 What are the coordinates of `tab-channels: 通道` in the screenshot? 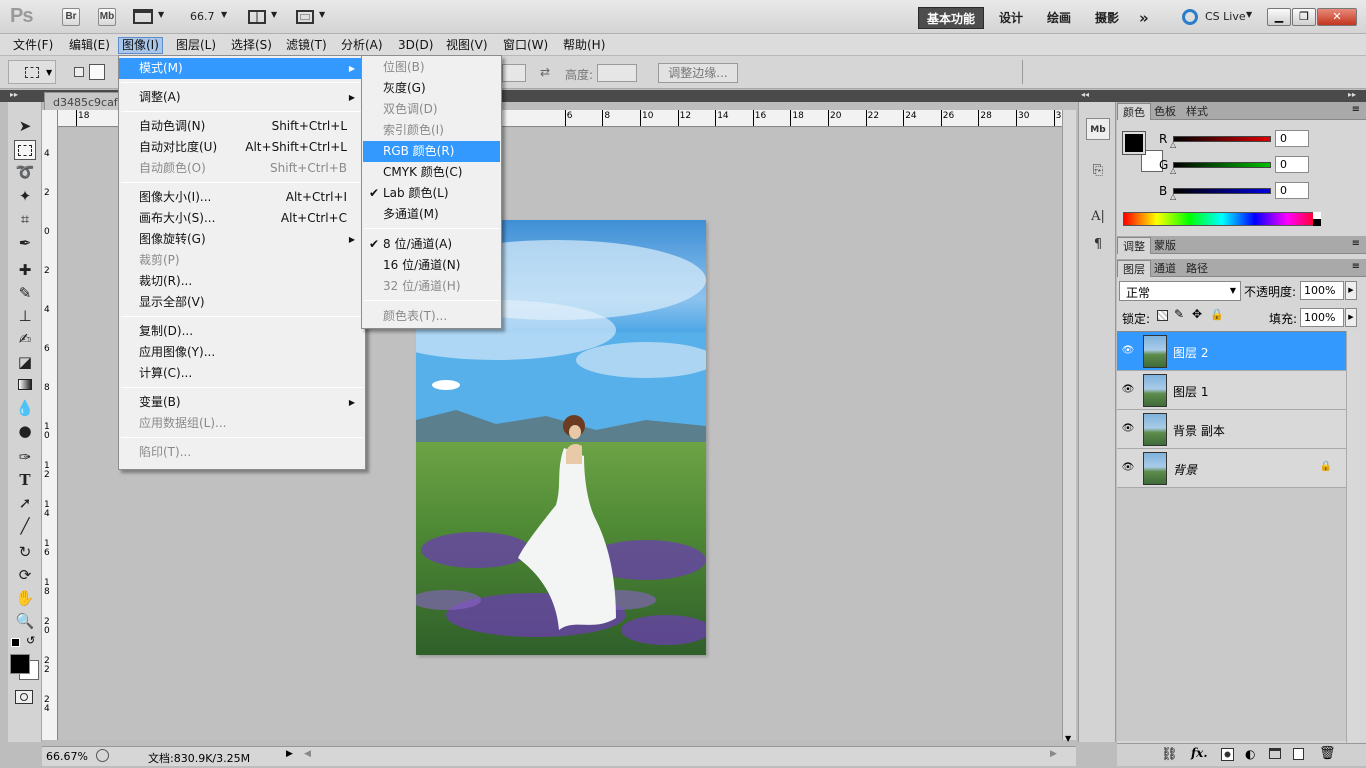 It's located at (1165, 268).